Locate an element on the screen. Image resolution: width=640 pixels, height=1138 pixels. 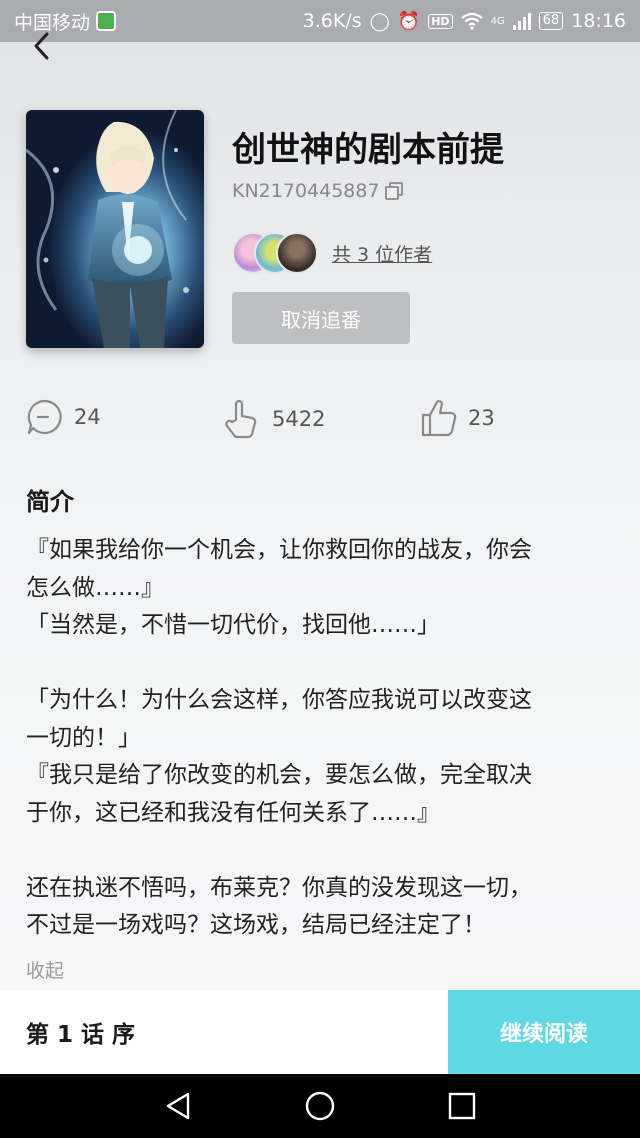
cover-illustration is located at coordinates (115, 229).